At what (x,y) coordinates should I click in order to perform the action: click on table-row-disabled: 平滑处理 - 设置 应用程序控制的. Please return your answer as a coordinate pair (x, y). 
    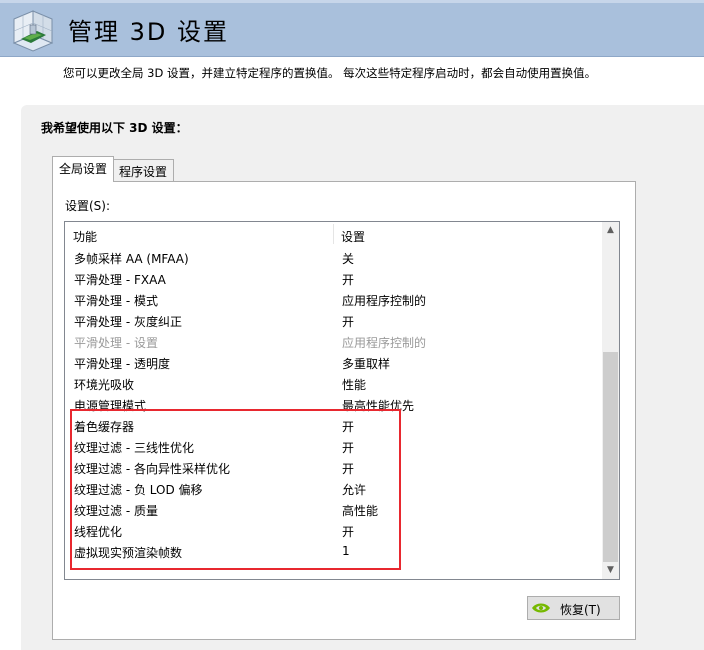
    Looking at the image, I should click on (334, 341).